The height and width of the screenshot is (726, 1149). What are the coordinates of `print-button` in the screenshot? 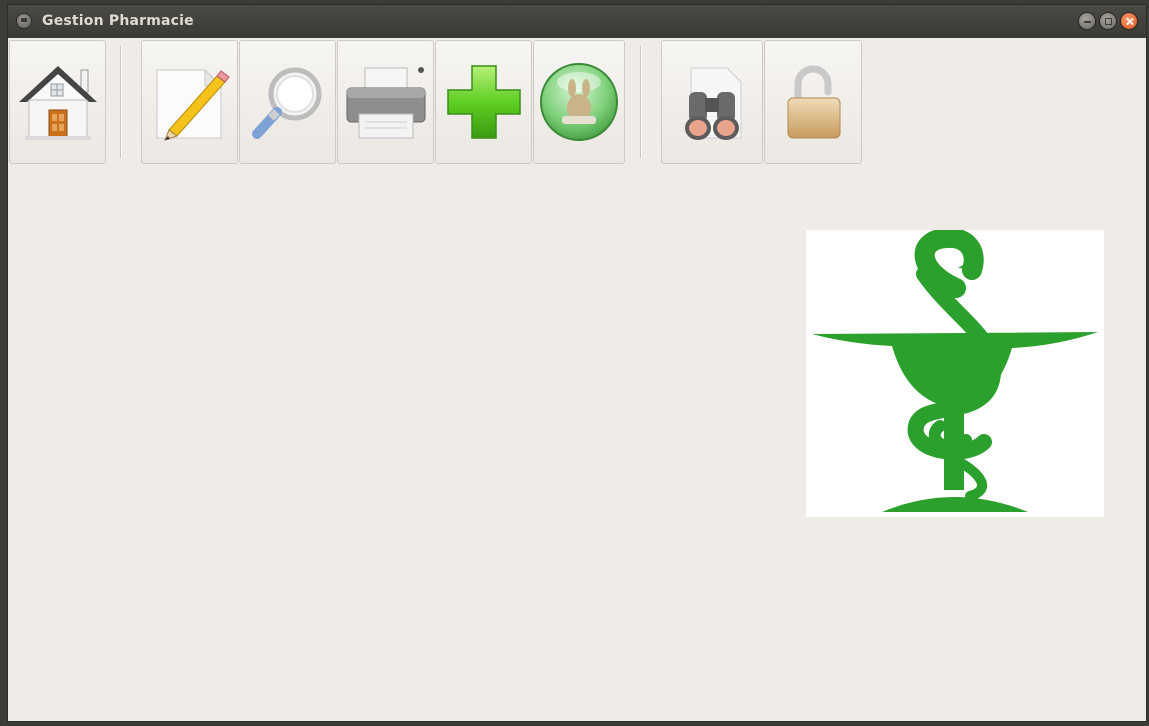 It's located at (385, 102).